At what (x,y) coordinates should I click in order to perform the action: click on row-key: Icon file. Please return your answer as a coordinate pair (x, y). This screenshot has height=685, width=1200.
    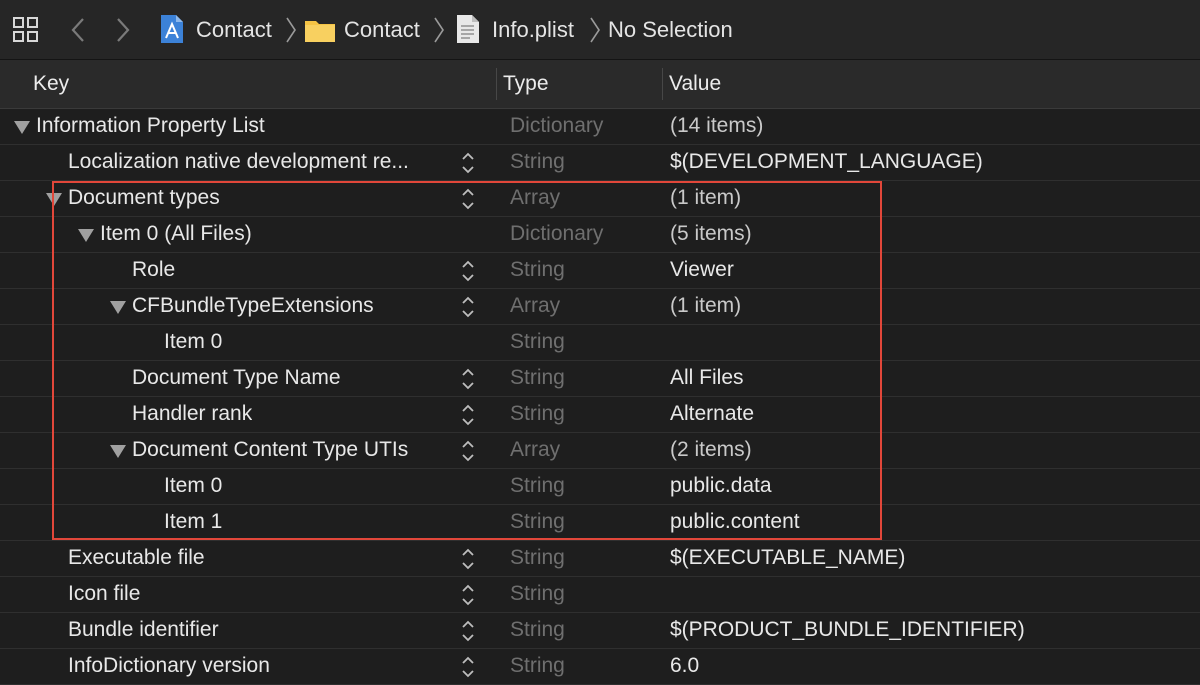
    Looking at the image, I should click on (104, 594).